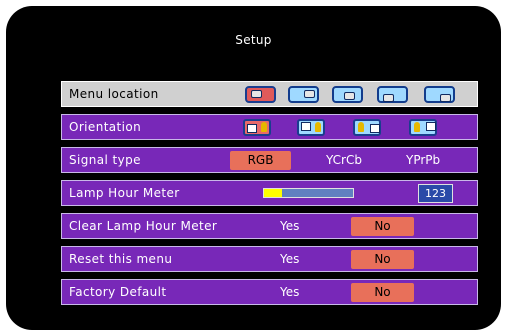 The height and width of the screenshot is (336, 507). I want to click on rear-desktop-icon, so click(367, 127).